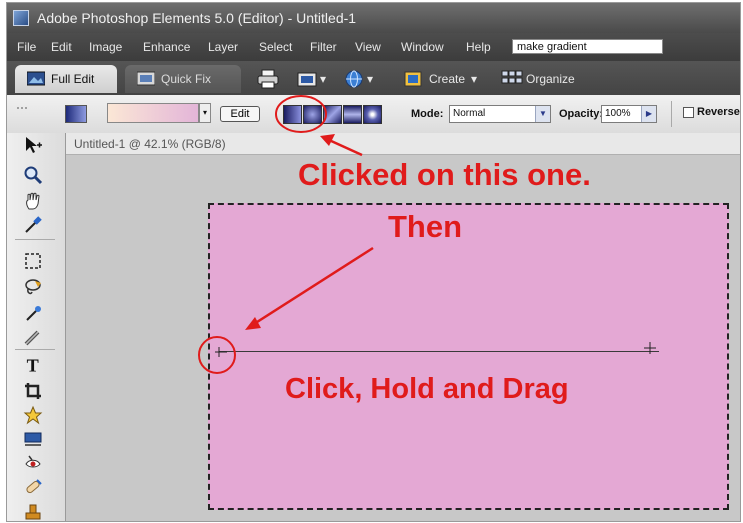 Image resolution: width=743 pixels, height=523 pixels. Describe the element at coordinates (345, 147) in the screenshot. I see `arrow-to-gradient-type` at that location.